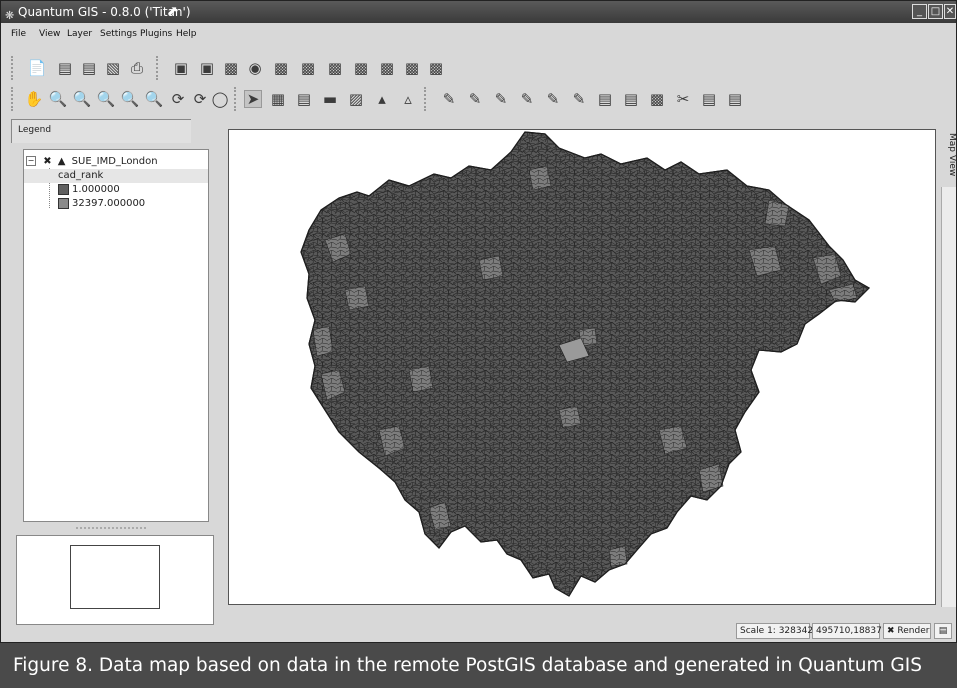 The width and height of the screenshot is (957, 688). I want to click on measure-area-icon: ▨, so click(356, 99).